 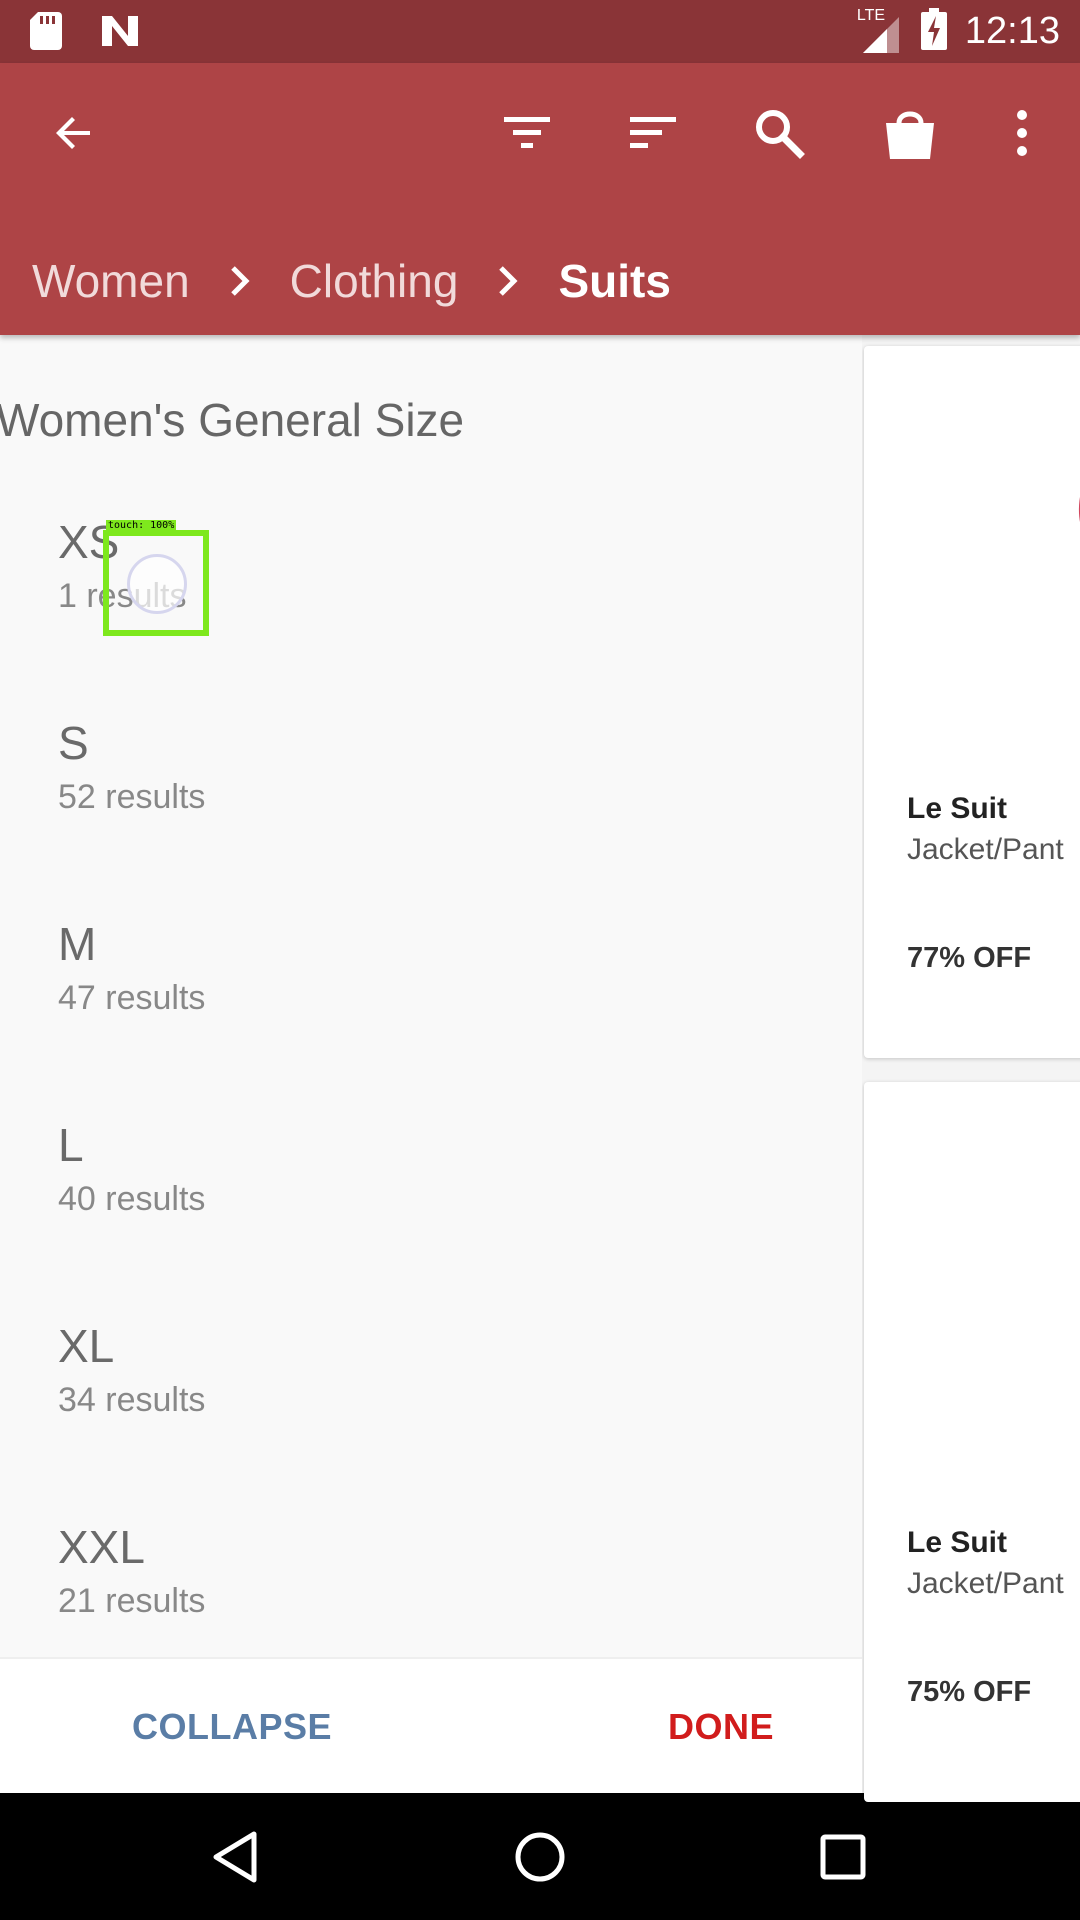 I want to click on more-options-button, so click(x=1022, y=133).